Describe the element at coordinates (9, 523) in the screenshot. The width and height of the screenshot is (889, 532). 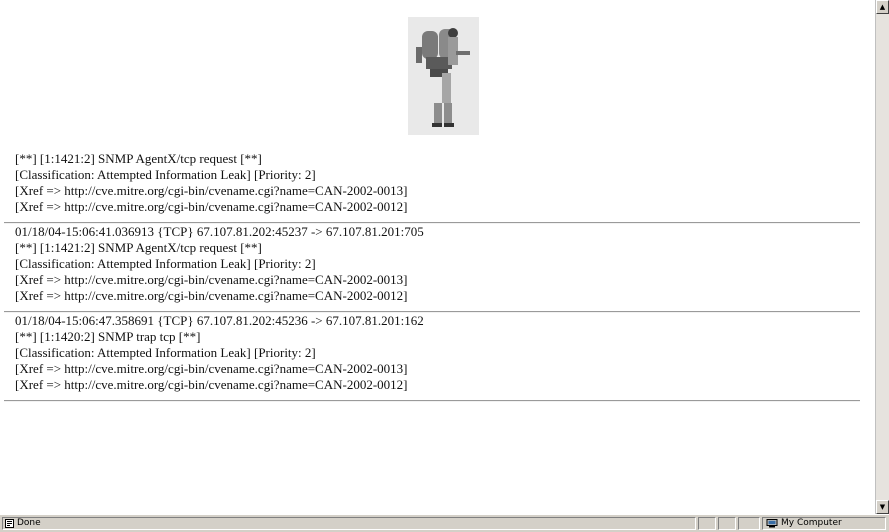
I see `page-done-icon` at that location.